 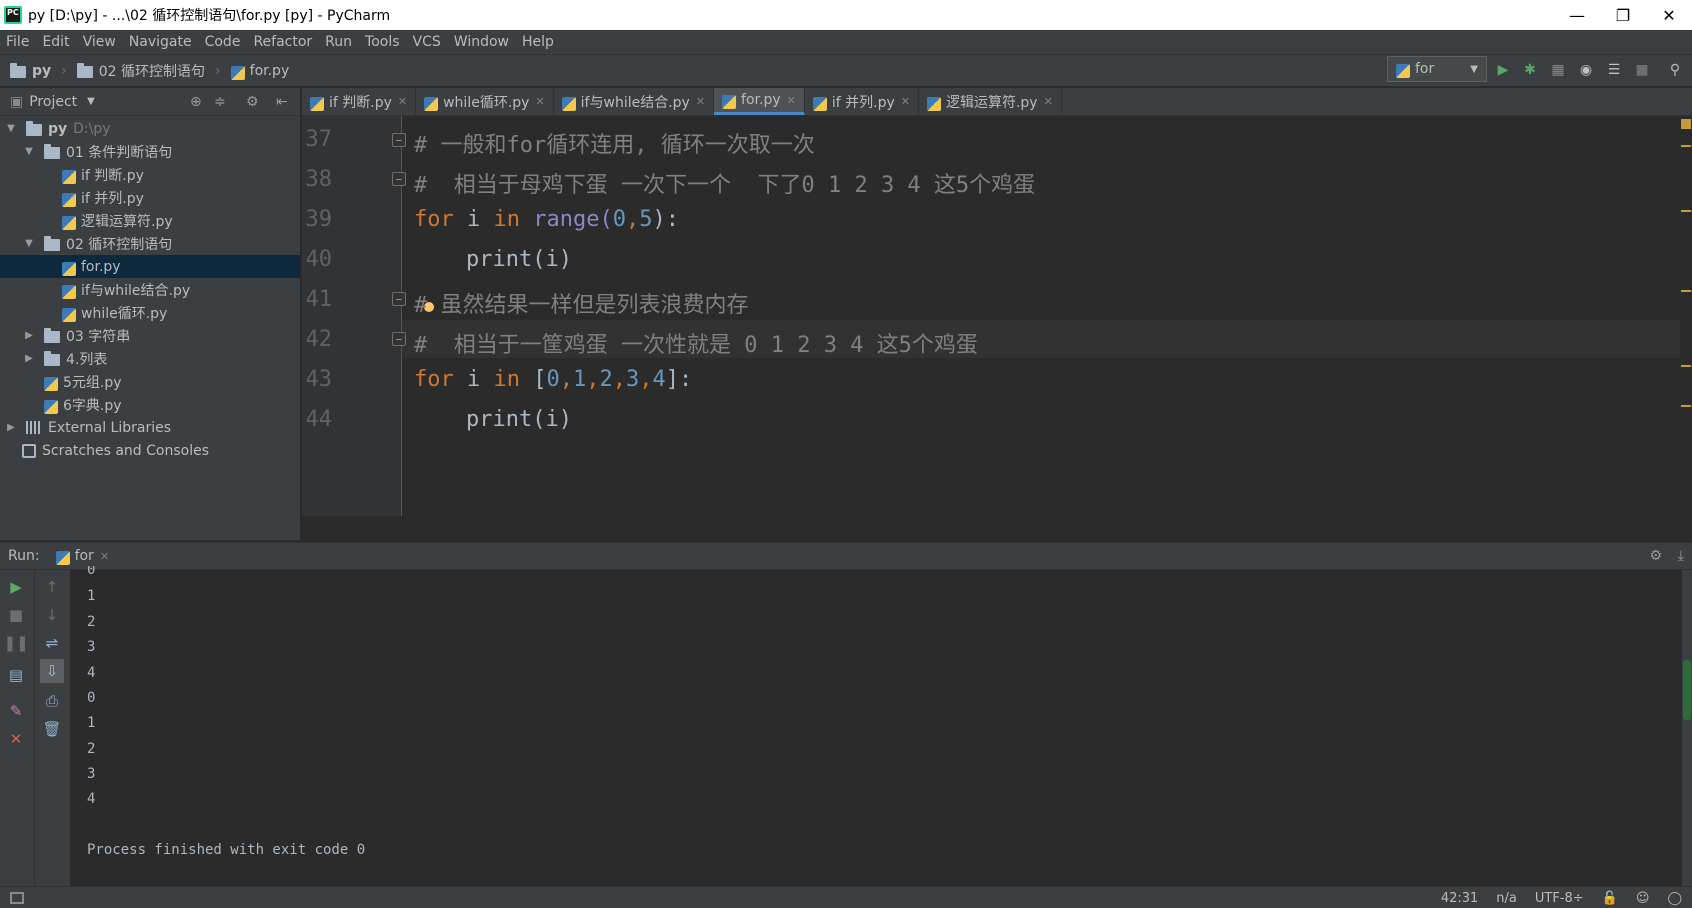 I want to click on layout-icon: ▤, so click(x=16, y=675).